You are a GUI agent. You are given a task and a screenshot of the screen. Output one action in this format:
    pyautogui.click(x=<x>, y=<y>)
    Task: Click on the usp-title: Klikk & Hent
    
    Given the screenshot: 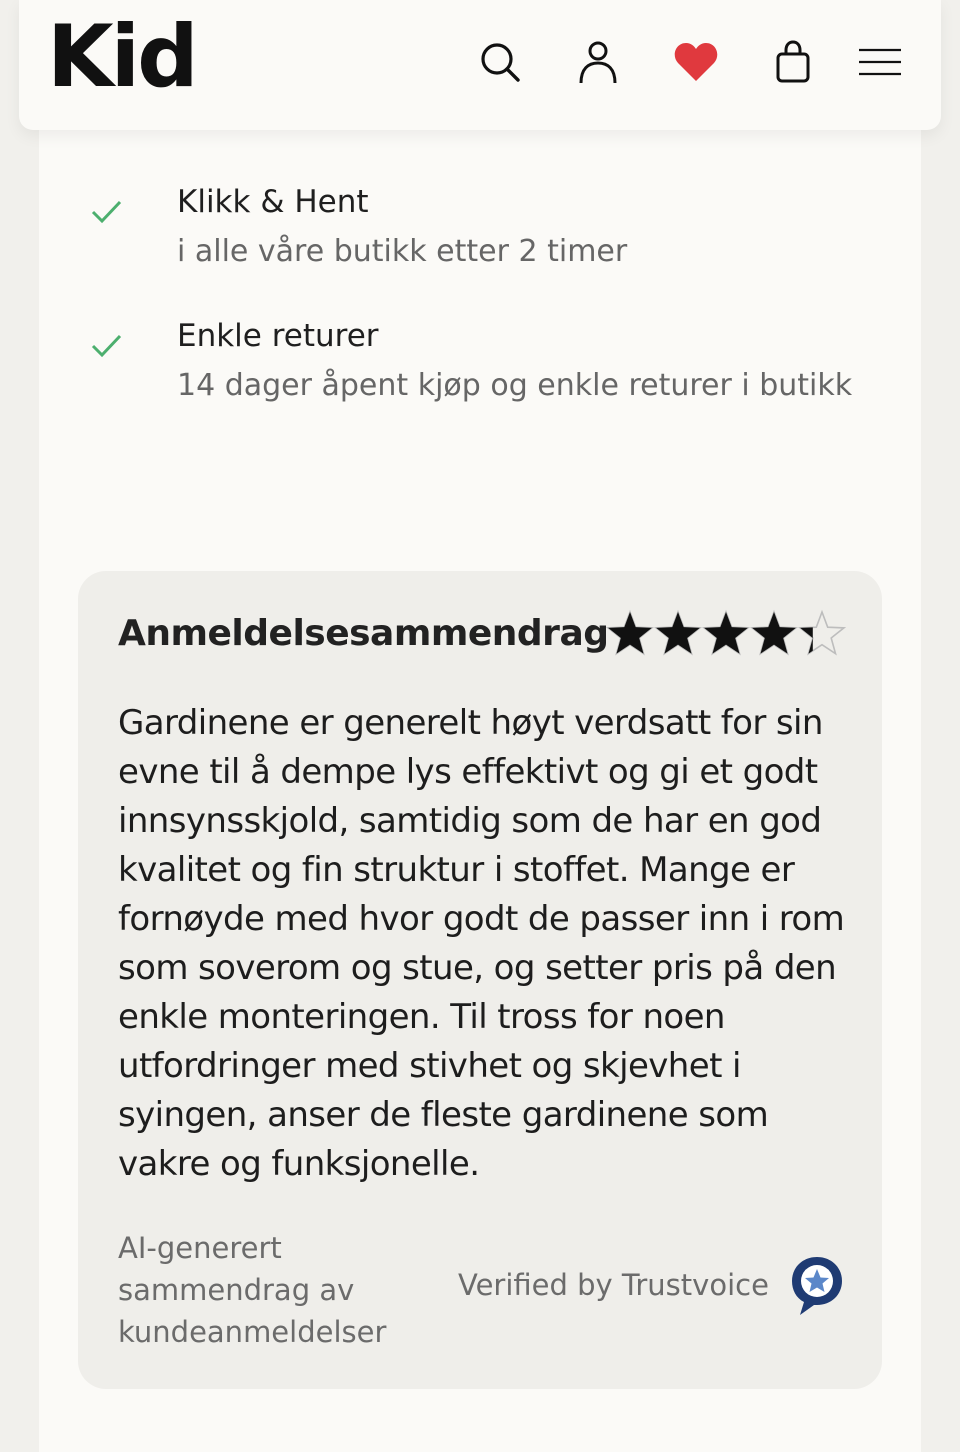 What is the action you would take?
    pyautogui.click(x=273, y=202)
    